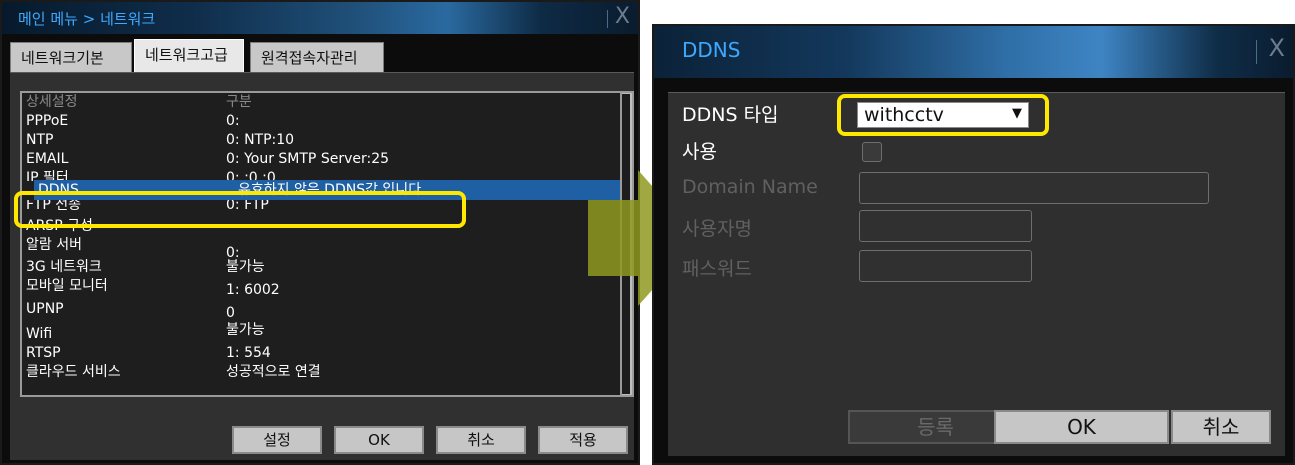 The image size is (1295, 465). What do you see at coordinates (323, 331) in the screenshot?
I see `list-row-wifi: Wifi 불가능` at bounding box center [323, 331].